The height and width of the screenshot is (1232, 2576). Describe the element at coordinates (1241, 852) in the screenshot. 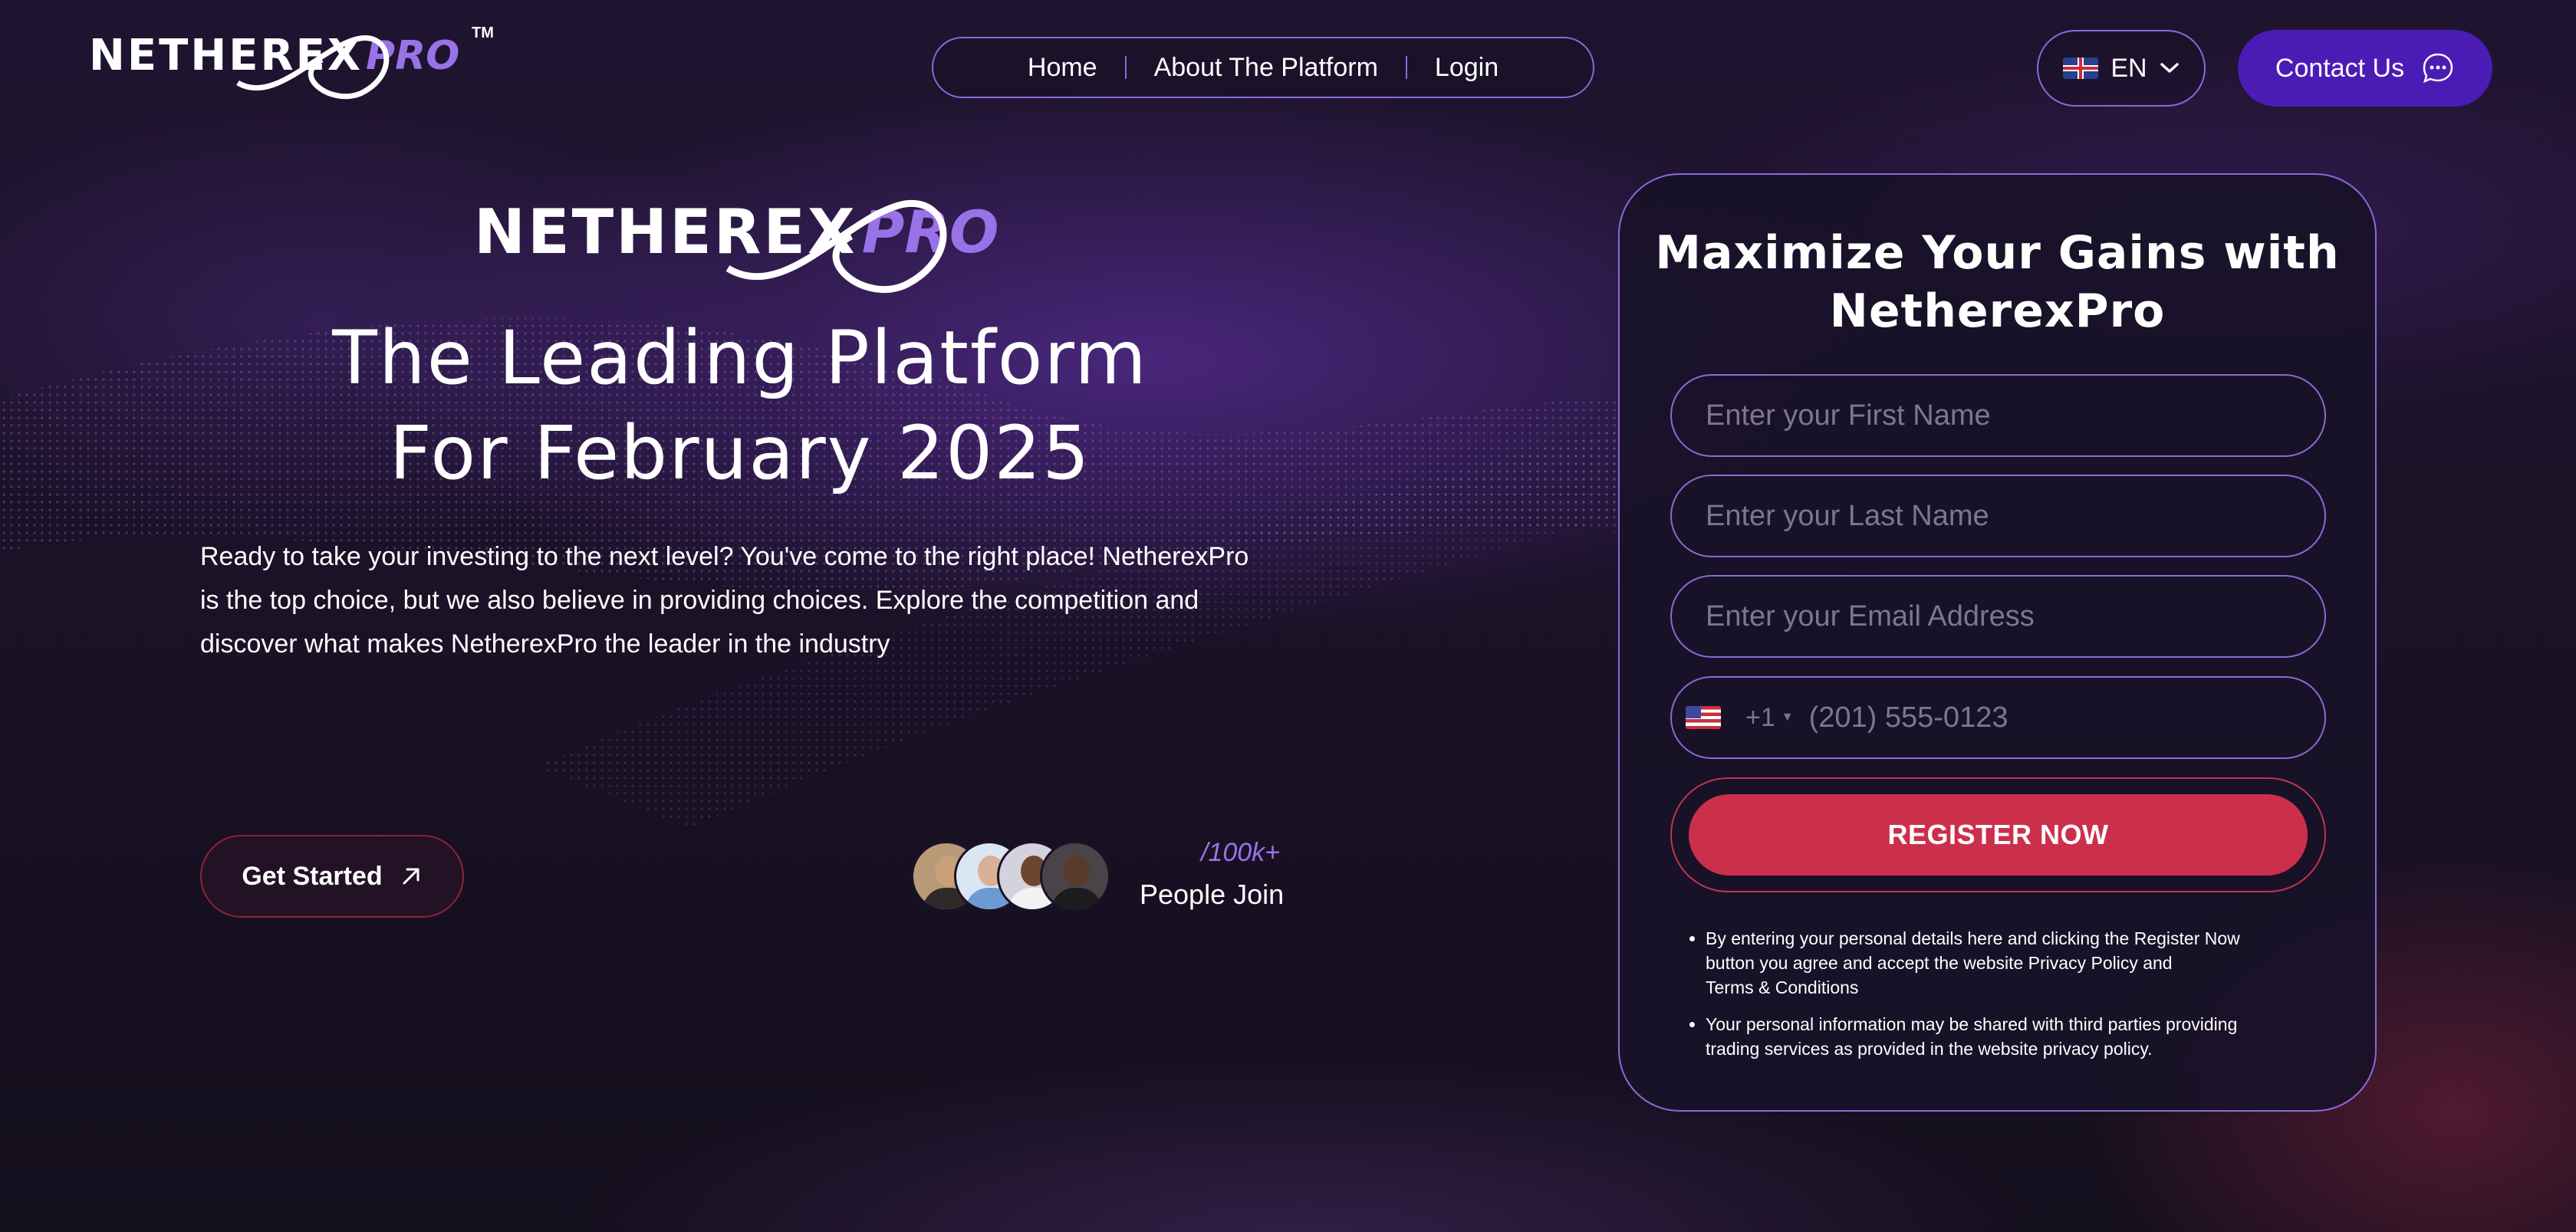

I see `people-count: /100k+` at that location.